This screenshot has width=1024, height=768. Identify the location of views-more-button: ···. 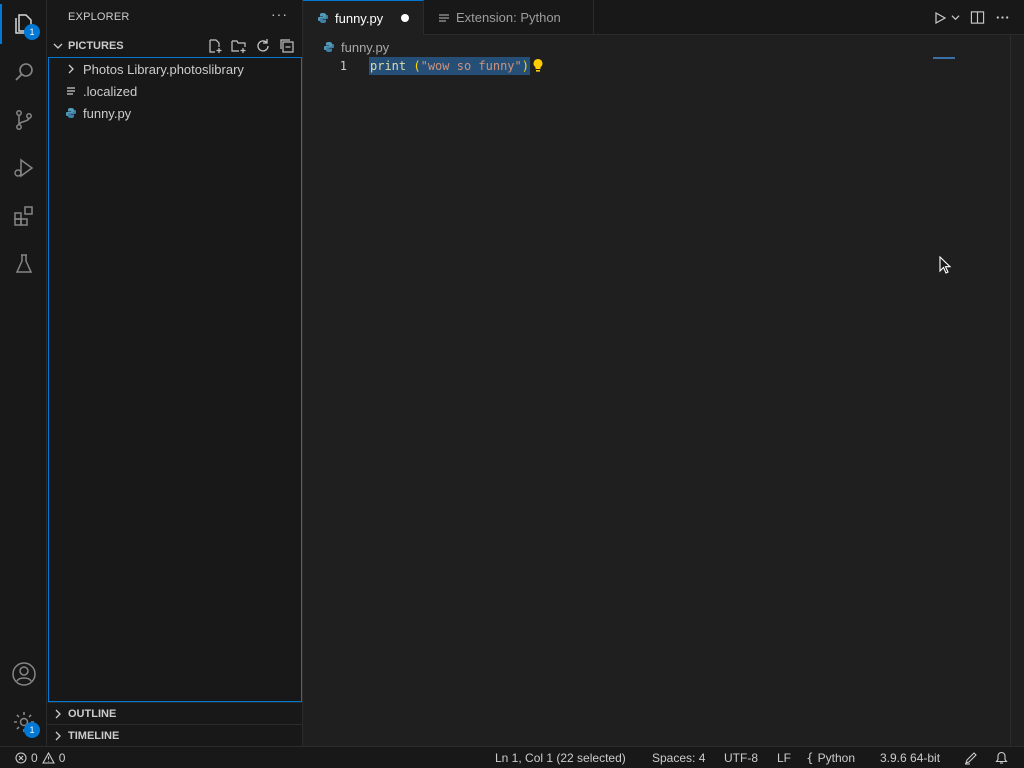
(279, 14).